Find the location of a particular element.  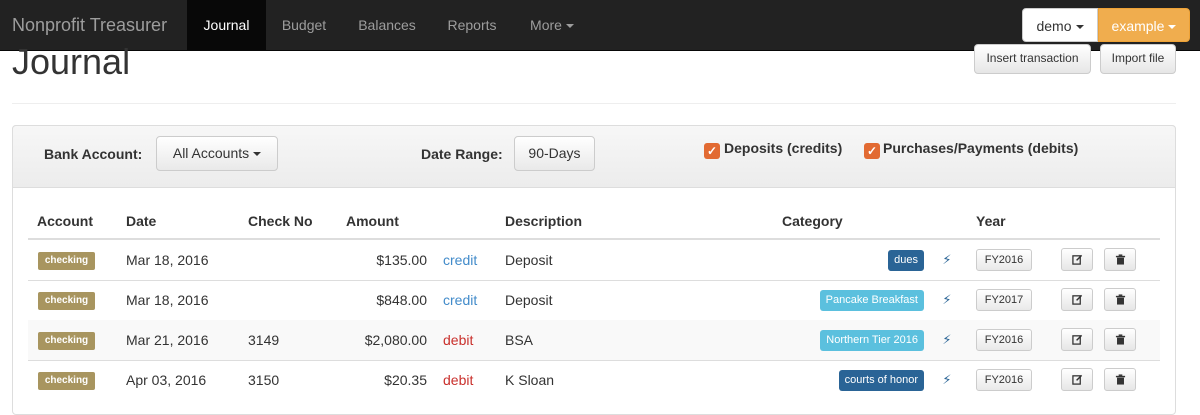

nav-balances: Balances is located at coordinates (387, 25).